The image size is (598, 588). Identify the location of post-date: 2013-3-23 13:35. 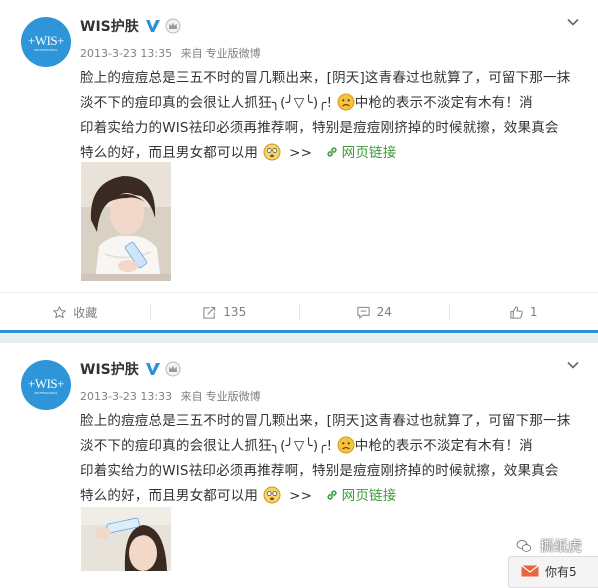
(126, 53).